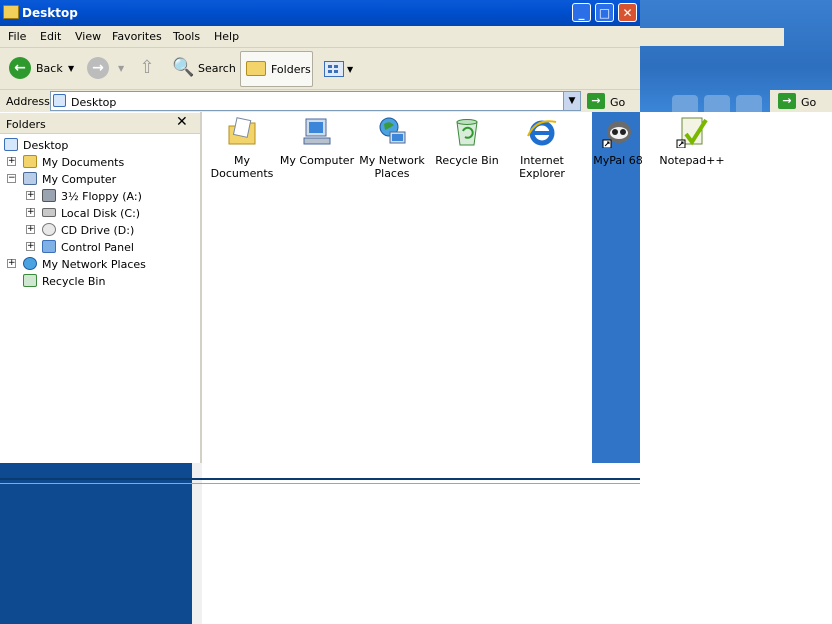 Image resolution: width=832 pixels, height=624 pixels. Describe the element at coordinates (49, 229) in the screenshot. I see `cd-drive-icon` at that location.